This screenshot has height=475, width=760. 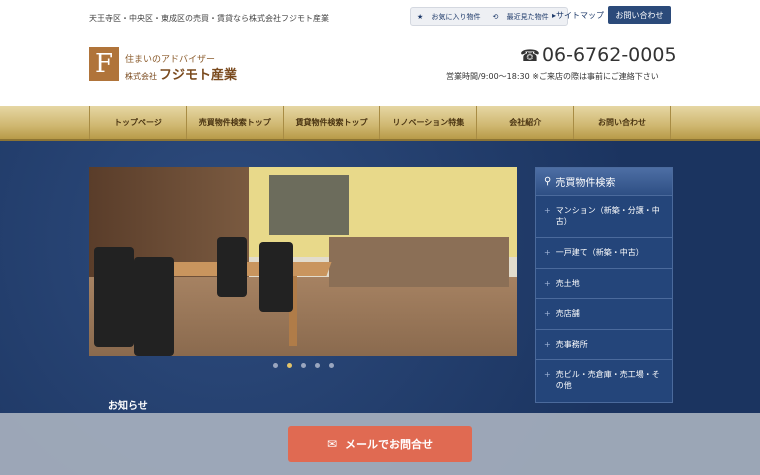 What do you see at coordinates (524, 17) in the screenshot?
I see `recent-link: ⟲ 最近見た物件` at bounding box center [524, 17].